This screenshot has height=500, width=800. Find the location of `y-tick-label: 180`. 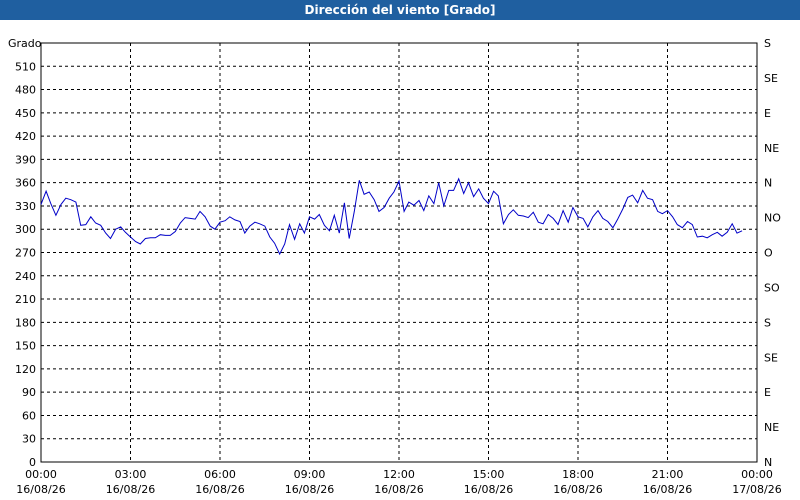

y-tick-label: 180 is located at coordinates (25, 322).